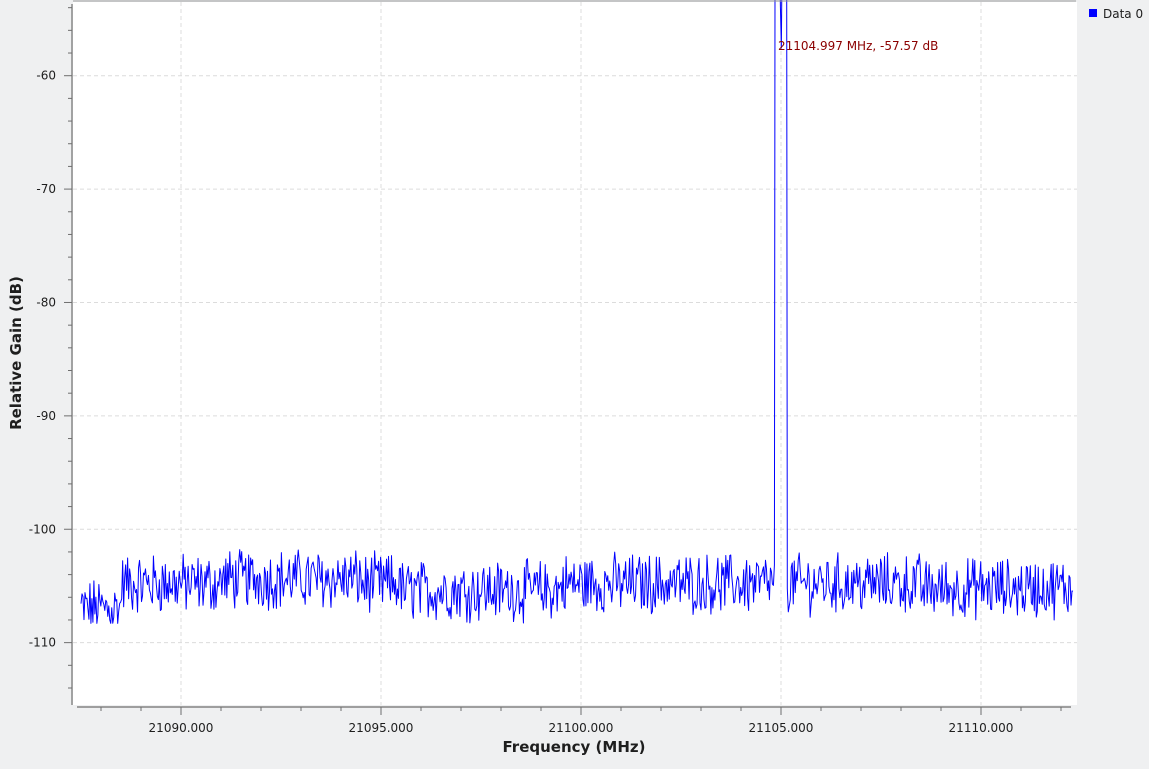 The width and height of the screenshot is (1149, 769). What do you see at coordinates (381, 728) in the screenshot?
I see `x-tick-label: 21095.000` at bounding box center [381, 728].